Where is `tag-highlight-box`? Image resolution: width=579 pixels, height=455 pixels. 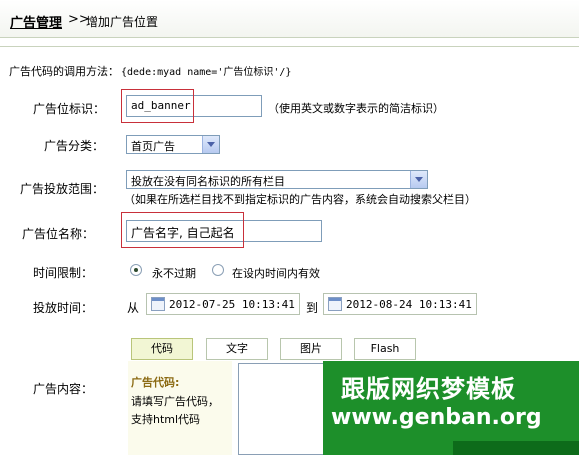
tag-highlight-box is located at coordinates (157, 106).